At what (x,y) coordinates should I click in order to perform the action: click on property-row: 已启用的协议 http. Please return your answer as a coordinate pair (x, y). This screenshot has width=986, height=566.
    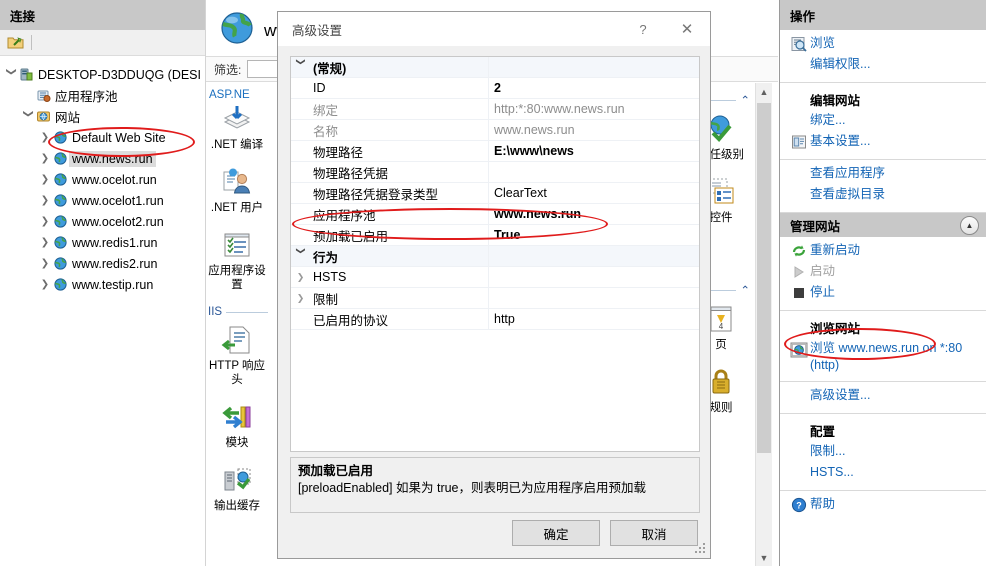
    Looking at the image, I should click on (495, 319).